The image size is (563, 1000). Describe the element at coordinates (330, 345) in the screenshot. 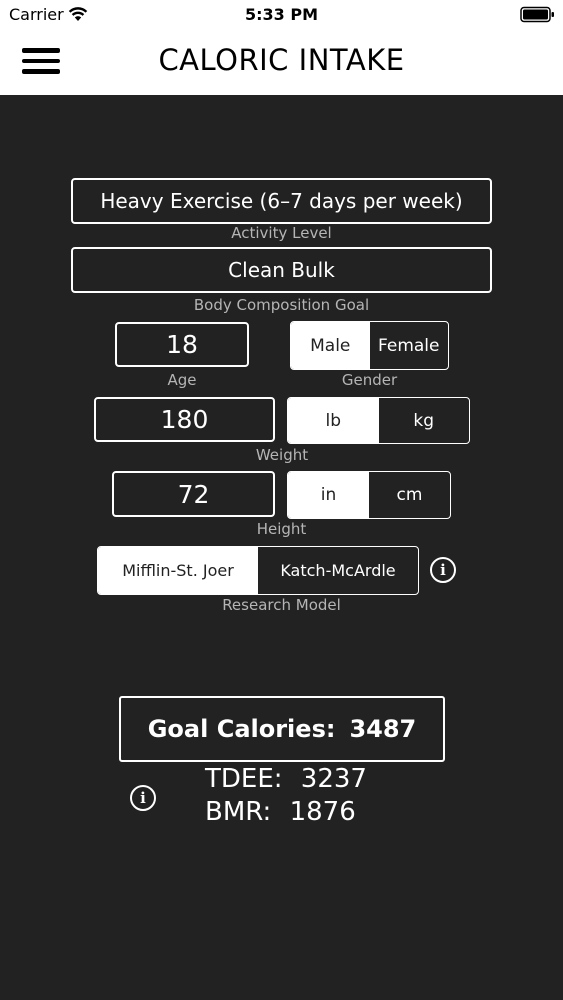

I see `gender-option-male: Male` at that location.